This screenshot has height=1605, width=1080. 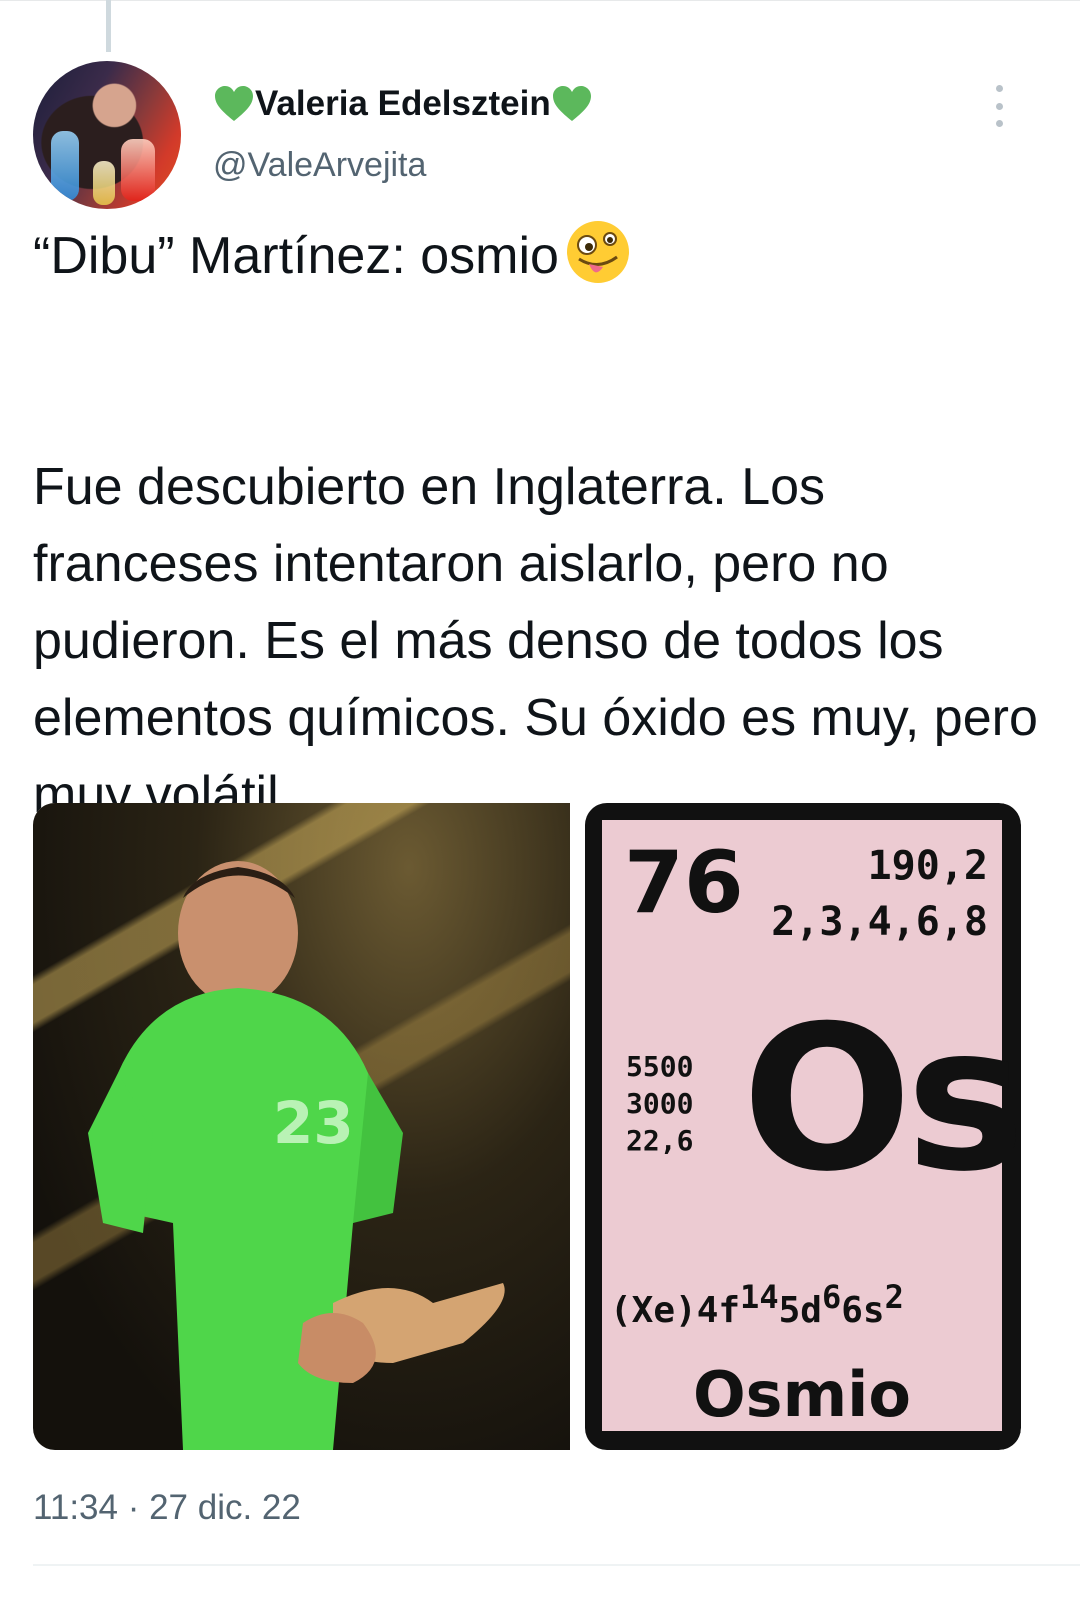 I want to click on svg-text: 23, so click(x=313, y=1123).